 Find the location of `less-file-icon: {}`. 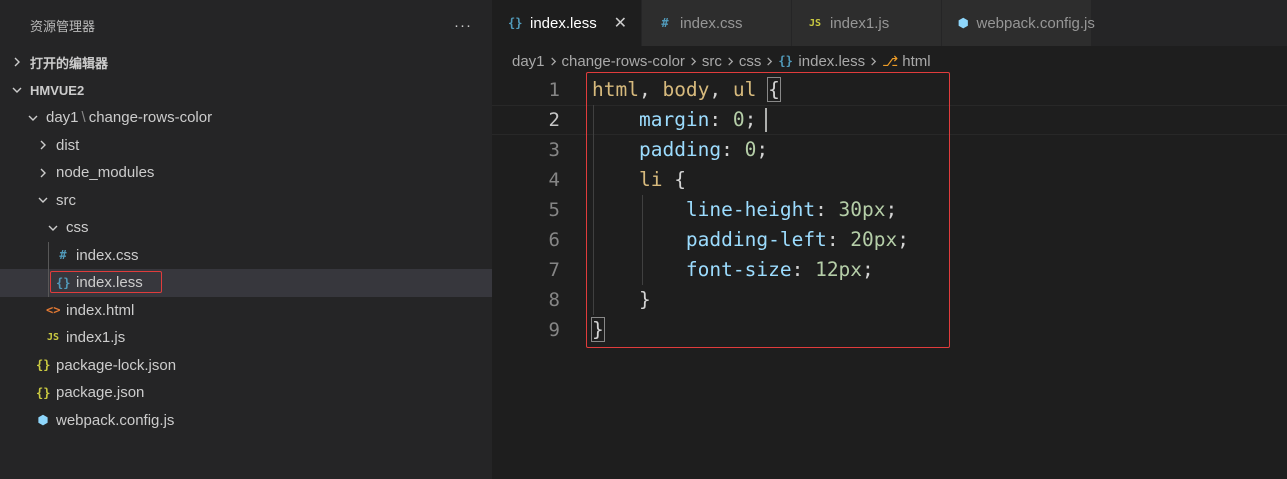

less-file-icon: {} is located at coordinates (785, 61).